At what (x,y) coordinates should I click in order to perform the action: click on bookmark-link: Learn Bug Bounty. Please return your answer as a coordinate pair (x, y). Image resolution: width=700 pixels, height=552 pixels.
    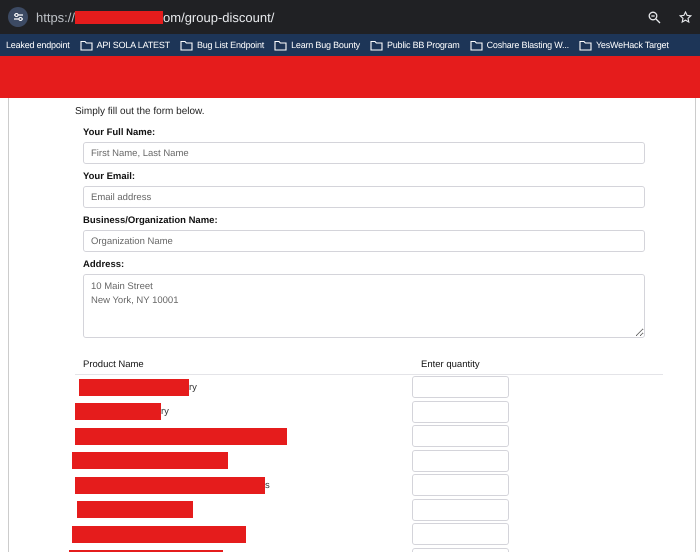
    Looking at the image, I should click on (325, 45).